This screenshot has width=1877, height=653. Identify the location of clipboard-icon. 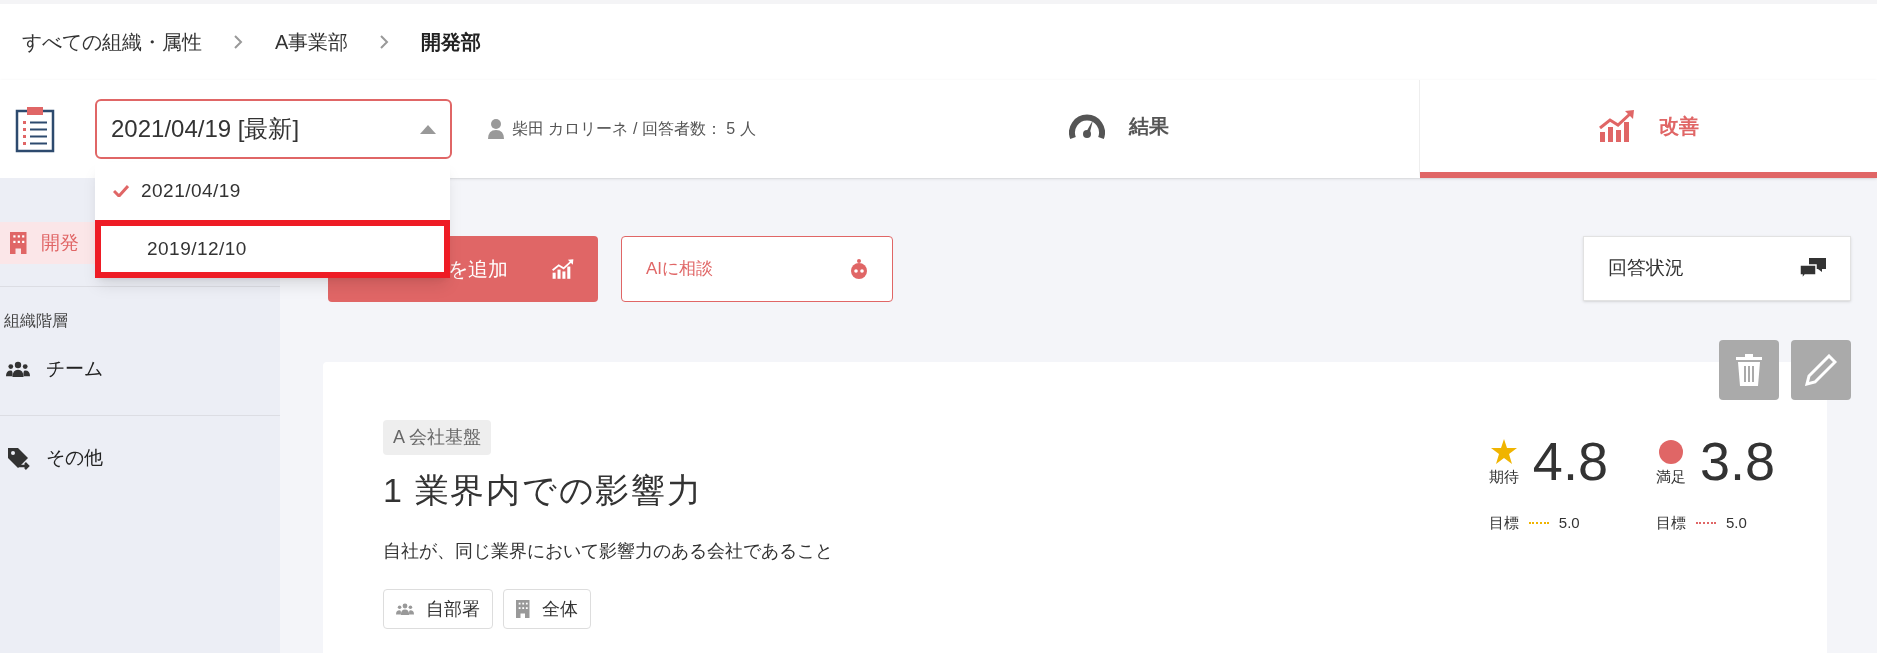
(35, 129).